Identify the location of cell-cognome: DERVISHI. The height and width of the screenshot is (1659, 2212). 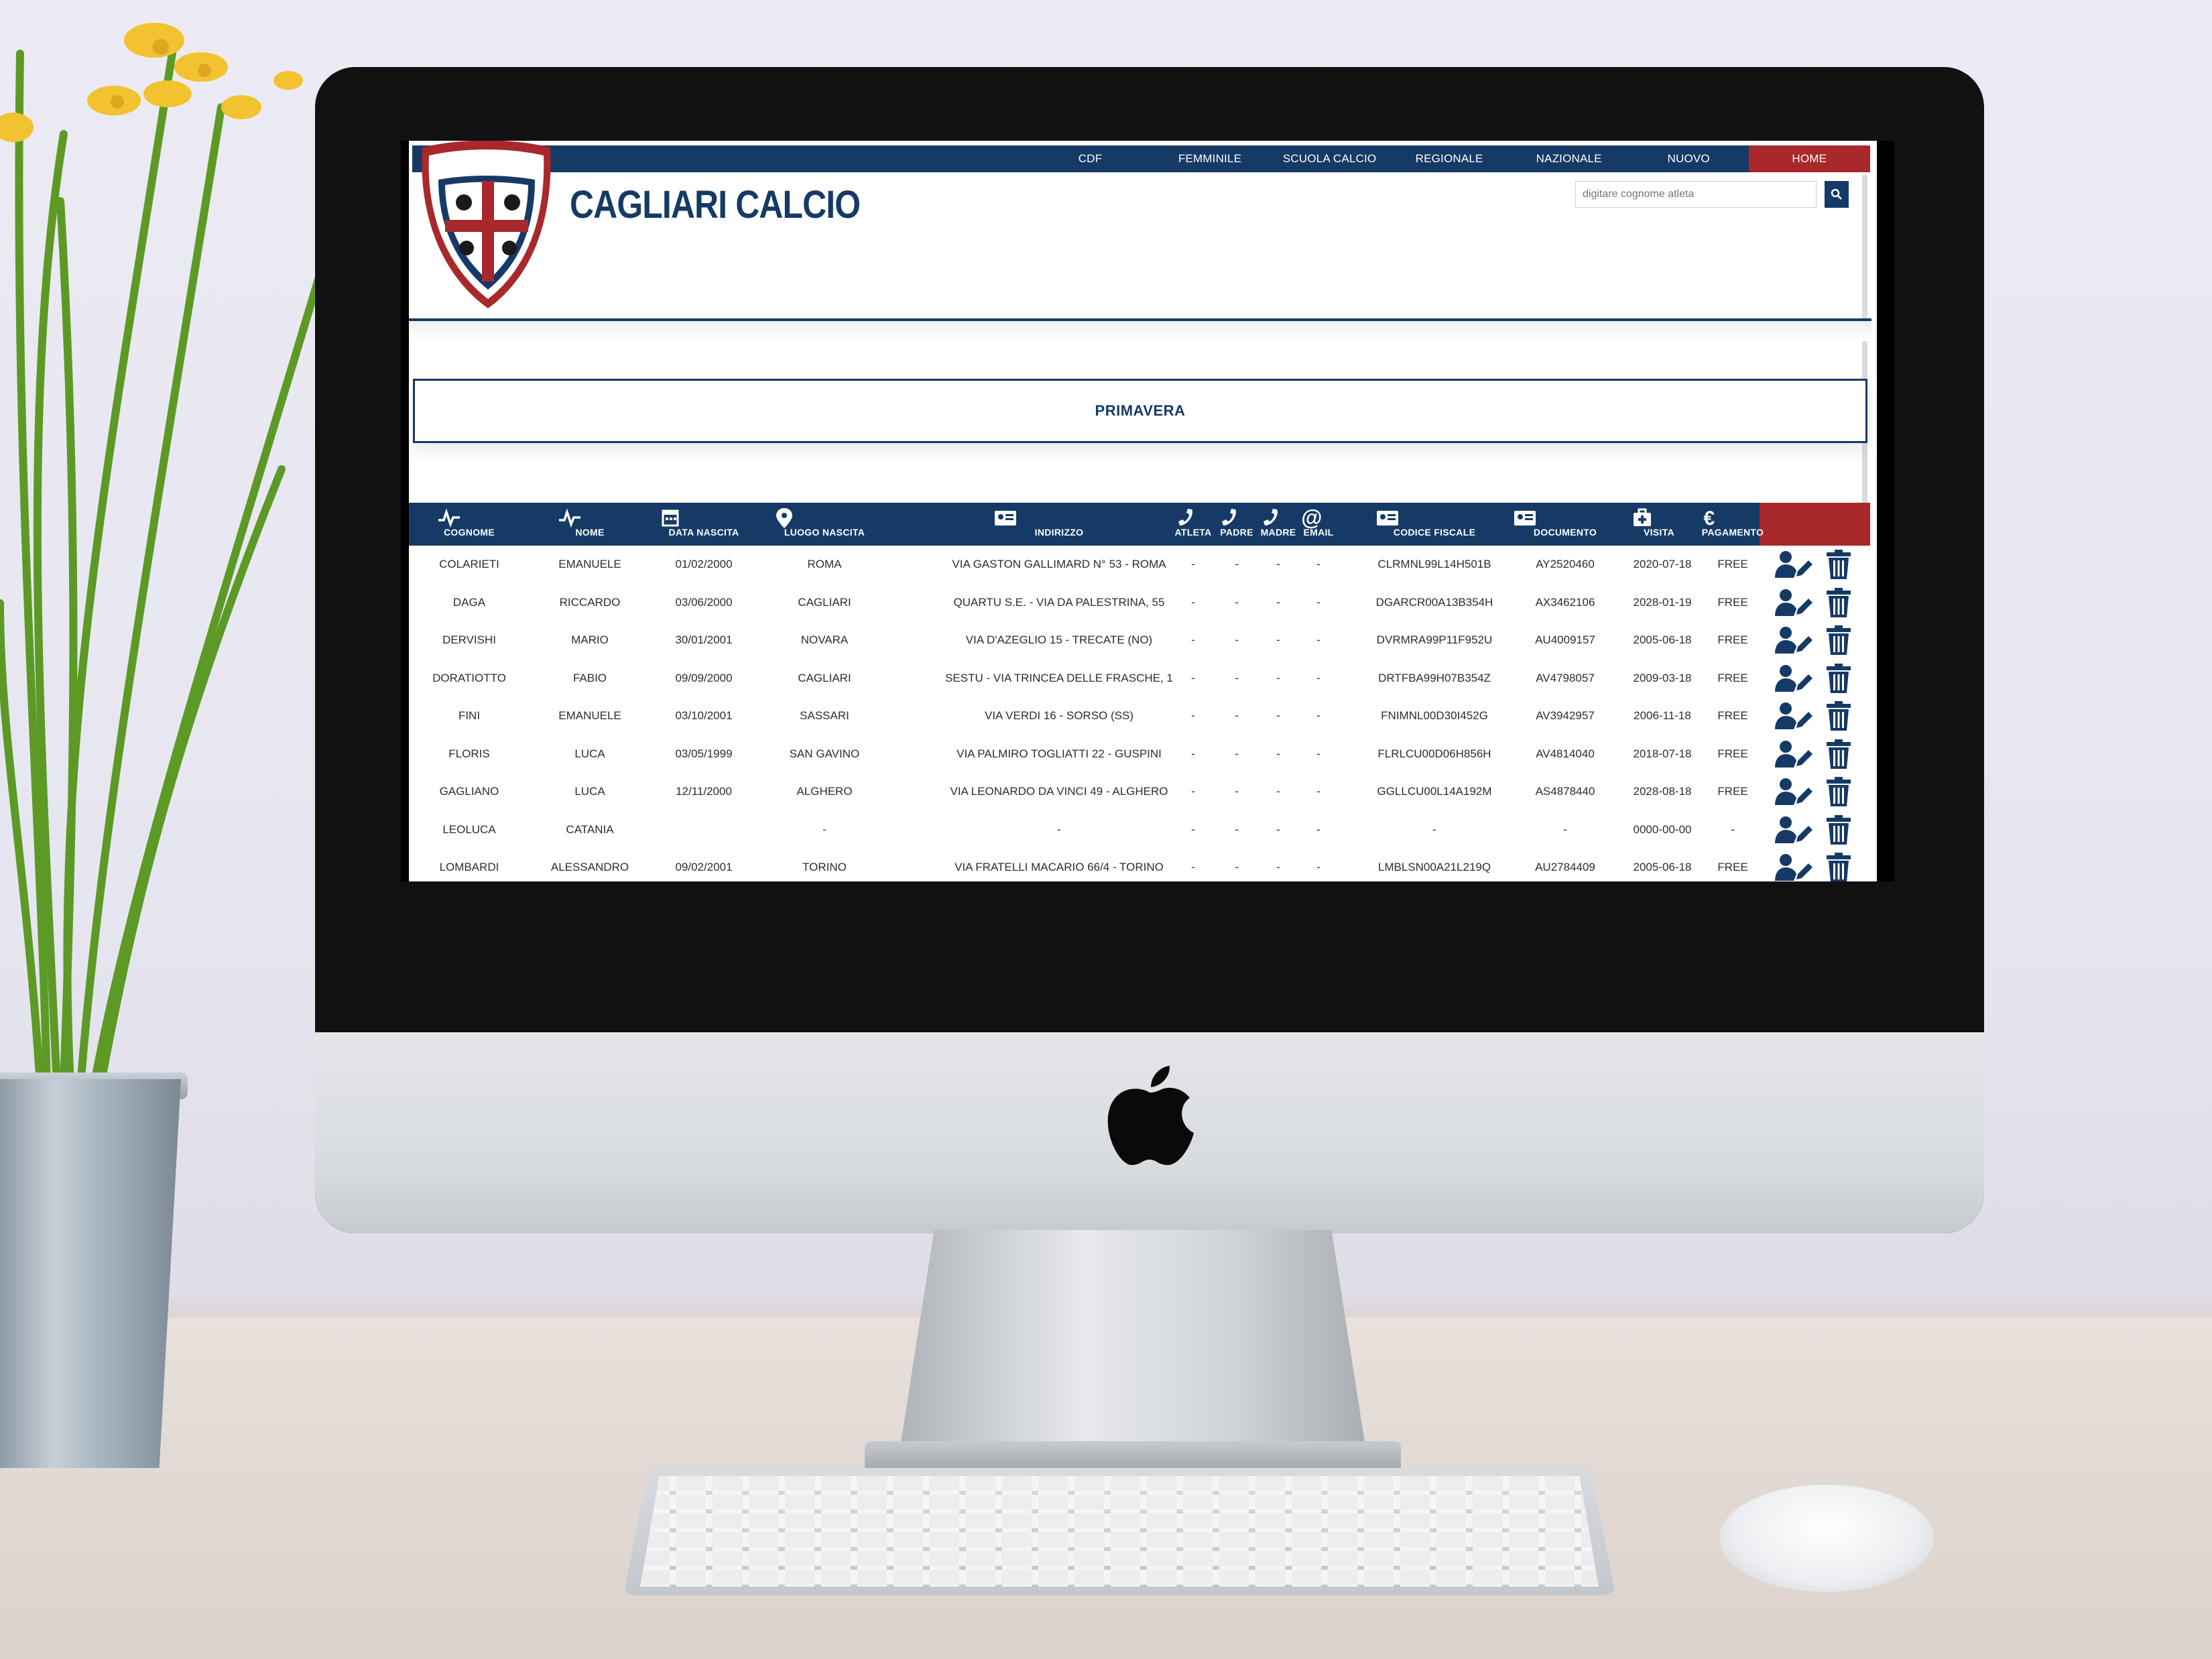
(469, 639).